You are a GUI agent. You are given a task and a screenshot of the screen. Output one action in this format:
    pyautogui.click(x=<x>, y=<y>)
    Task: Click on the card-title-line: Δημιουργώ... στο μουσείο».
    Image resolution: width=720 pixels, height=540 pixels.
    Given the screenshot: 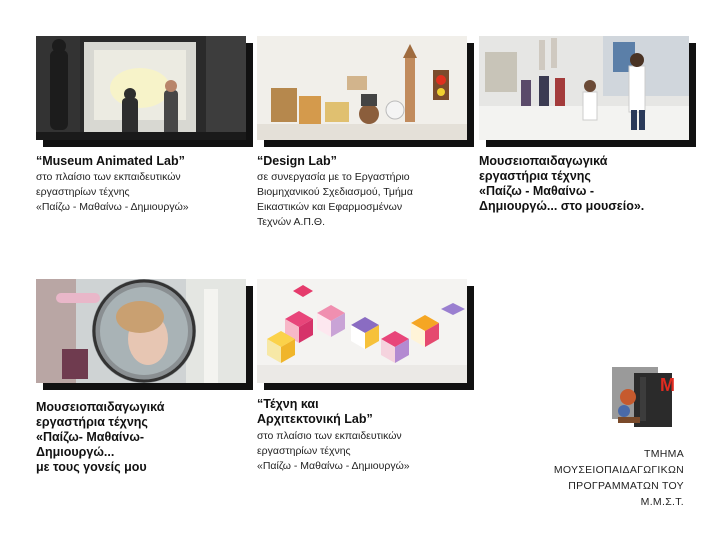 What is the action you would take?
    pyautogui.click(x=562, y=206)
    